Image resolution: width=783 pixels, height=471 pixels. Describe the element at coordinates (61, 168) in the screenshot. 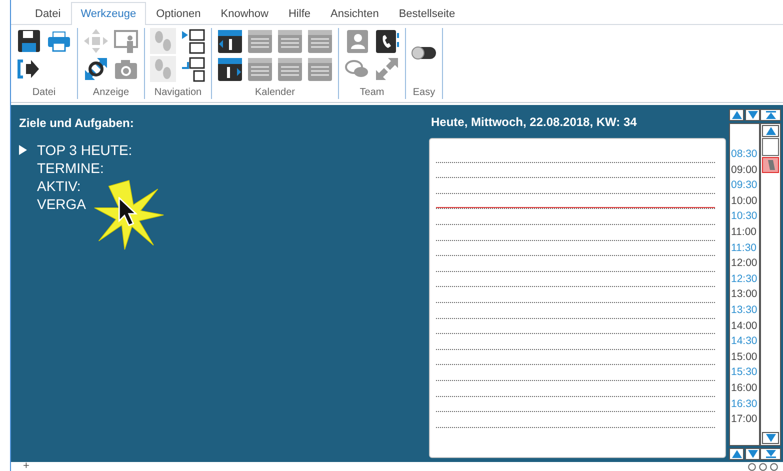

I see `goal-item: TERMINE:` at that location.